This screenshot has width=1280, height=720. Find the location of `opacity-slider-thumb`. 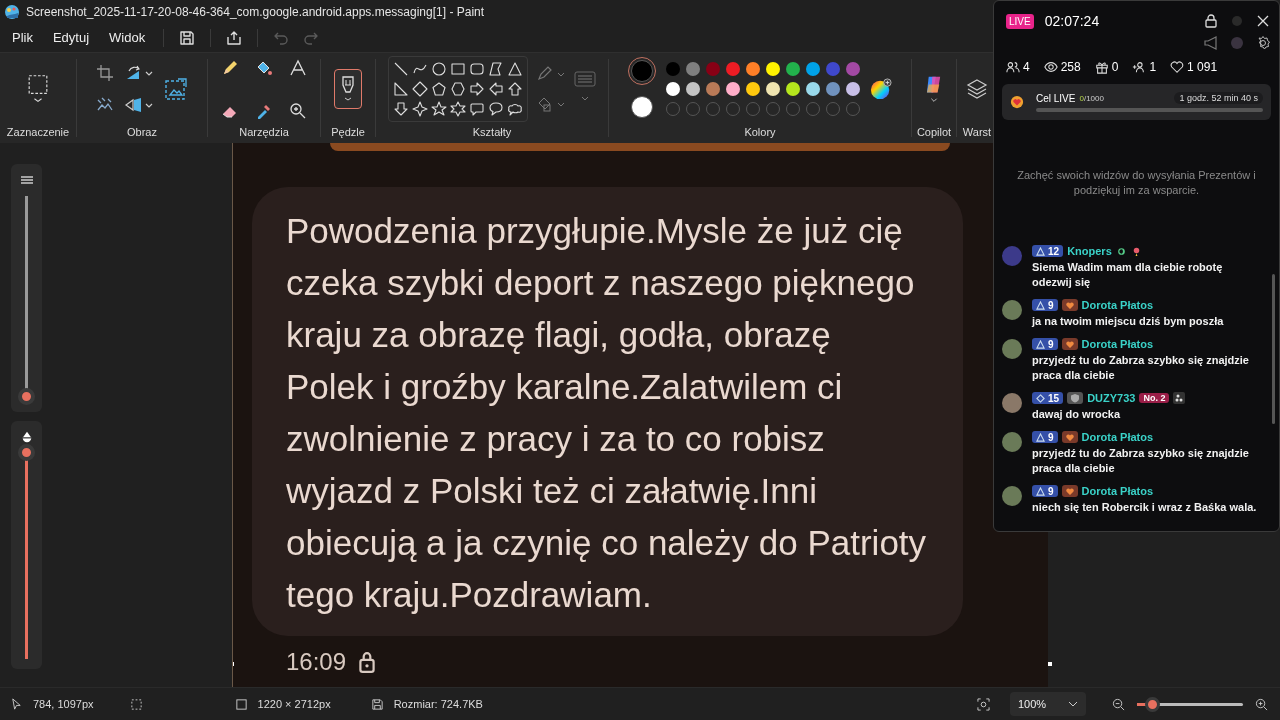

opacity-slider-thumb is located at coordinates (26, 452).